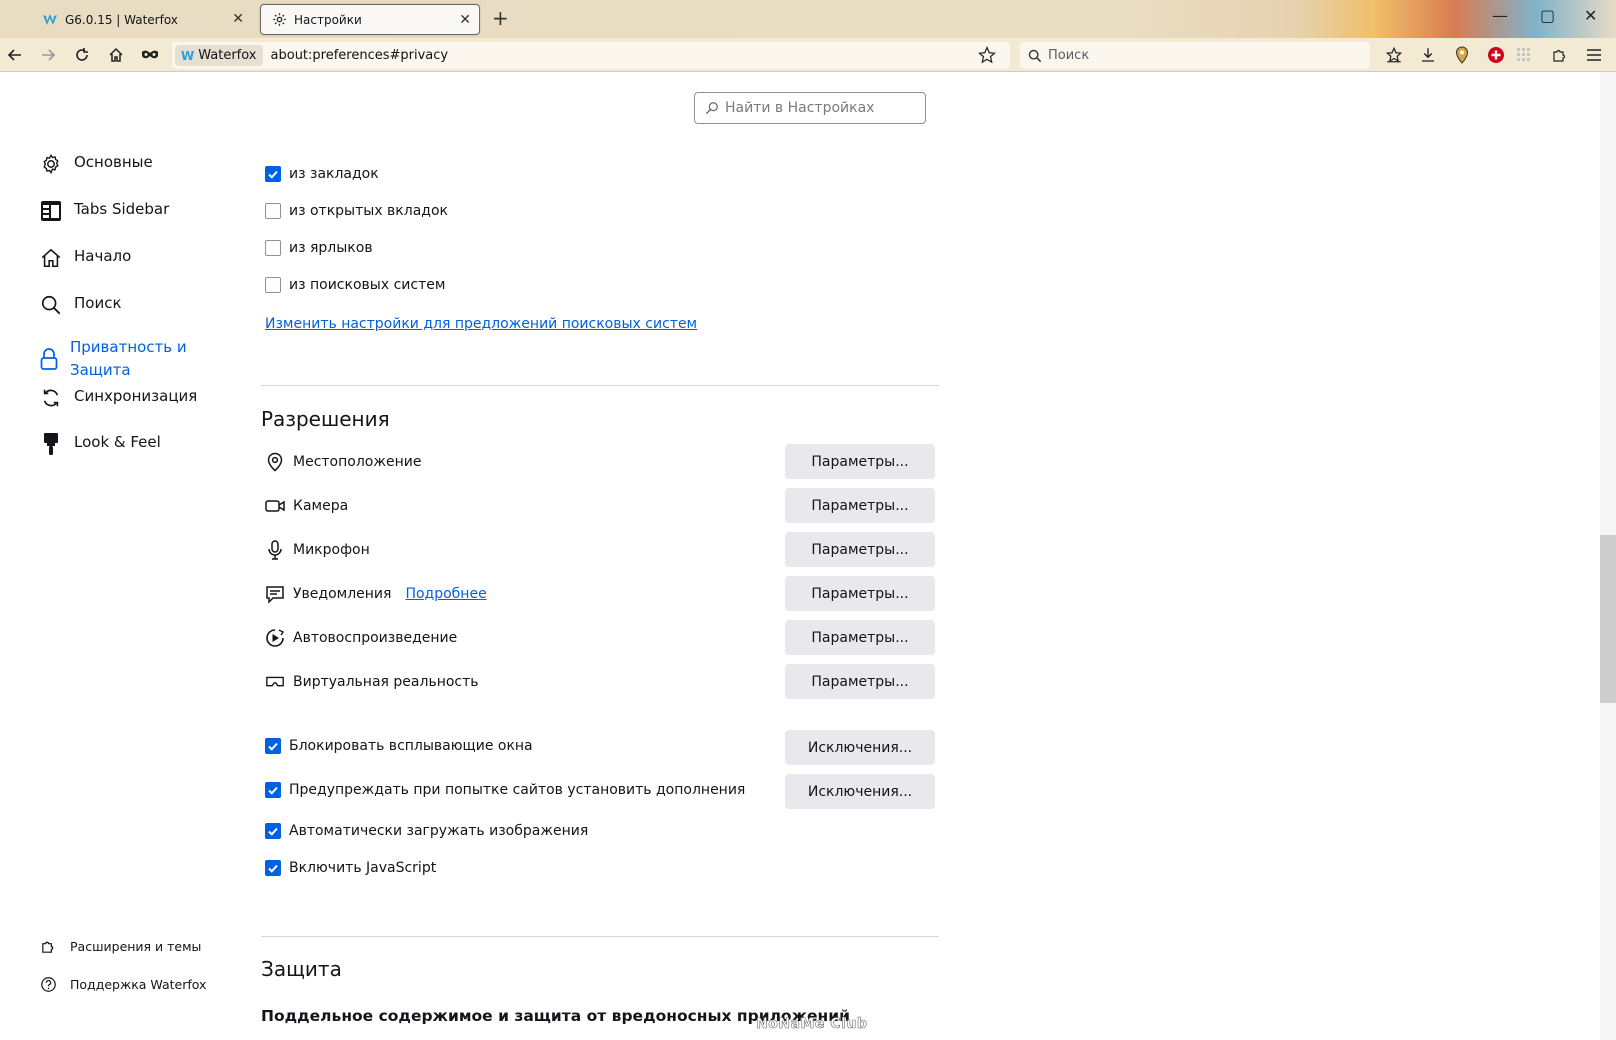  I want to click on search-bar: Поиск, so click(1195, 55).